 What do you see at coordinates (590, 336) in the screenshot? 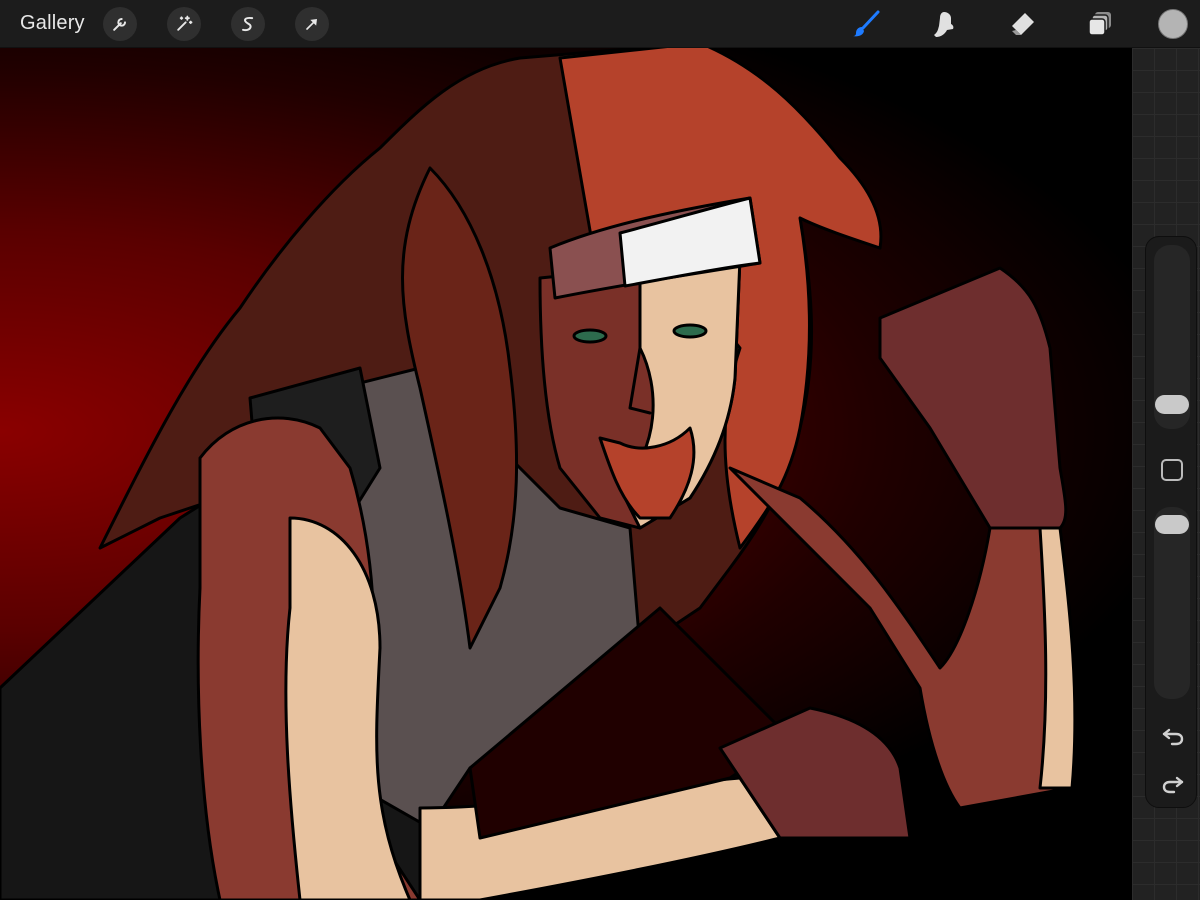
I see `left-eye` at bounding box center [590, 336].